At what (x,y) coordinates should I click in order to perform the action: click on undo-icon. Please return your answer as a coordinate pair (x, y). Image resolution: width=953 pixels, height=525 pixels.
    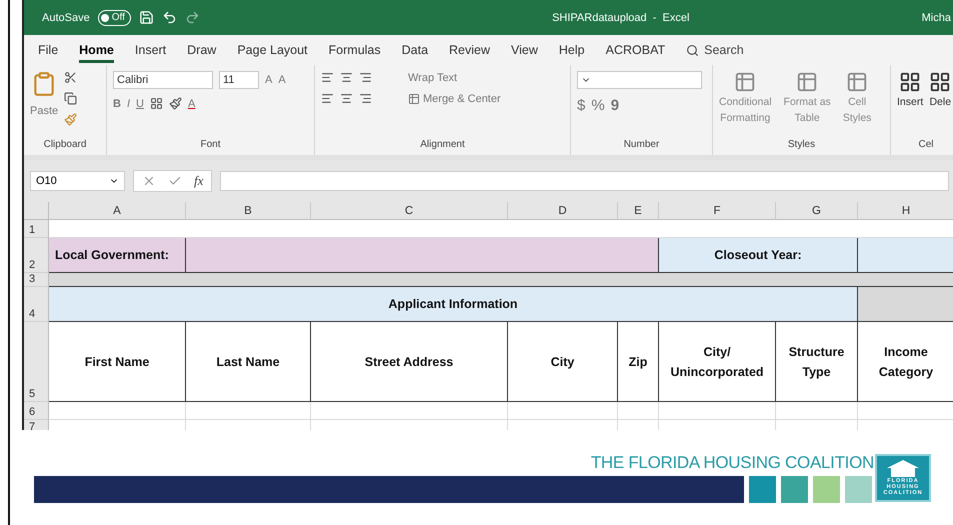
    Looking at the image, I should click on (169, 17).